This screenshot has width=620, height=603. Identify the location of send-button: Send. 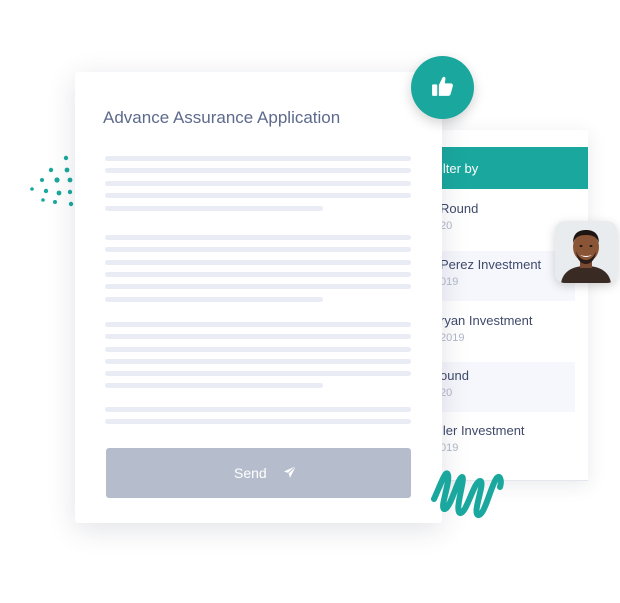
(258, 473).